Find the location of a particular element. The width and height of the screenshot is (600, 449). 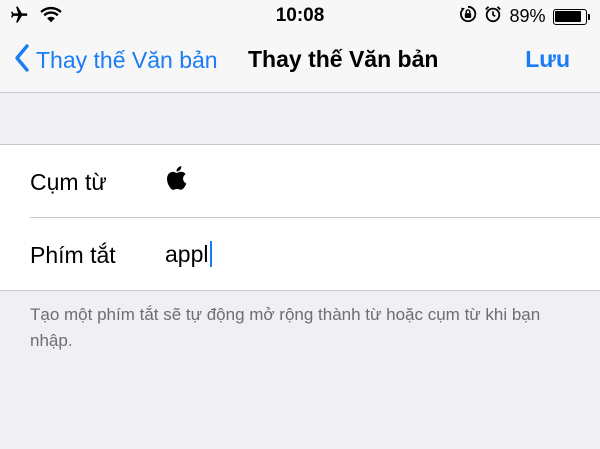

shortcut-input-value: appl is located at coordinates (187, 253).